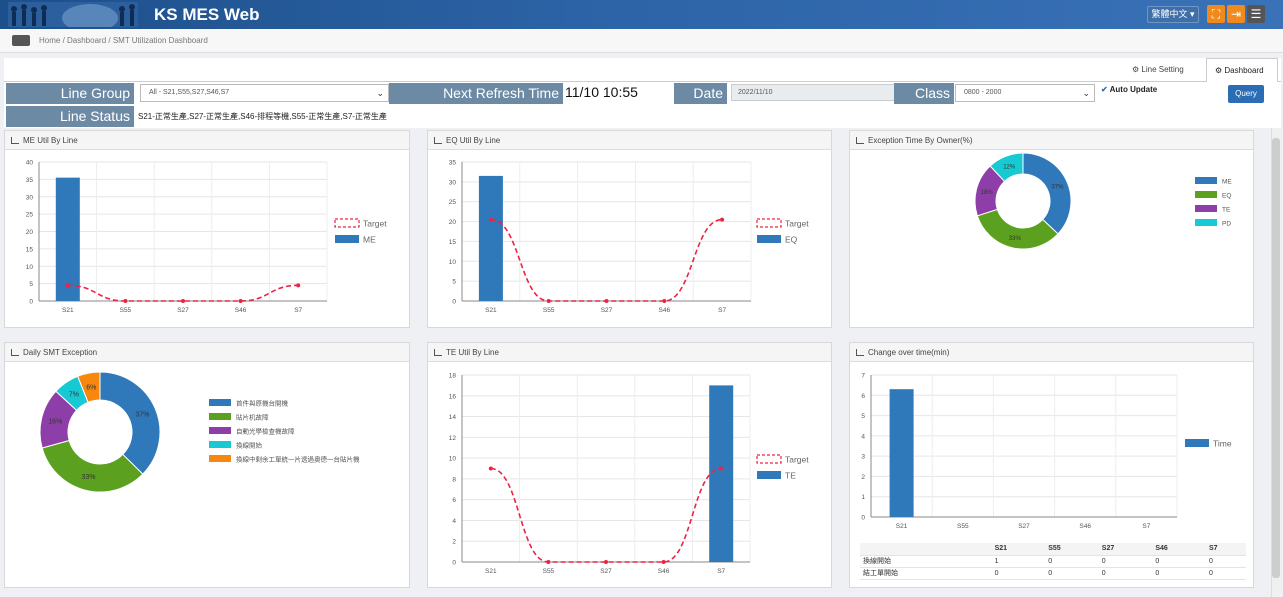 Image resolution: width=1283 pixels, height=597 pixels. I want to click on auto-update-checkbox: ✔ Auto Update, so click(1129, 89).